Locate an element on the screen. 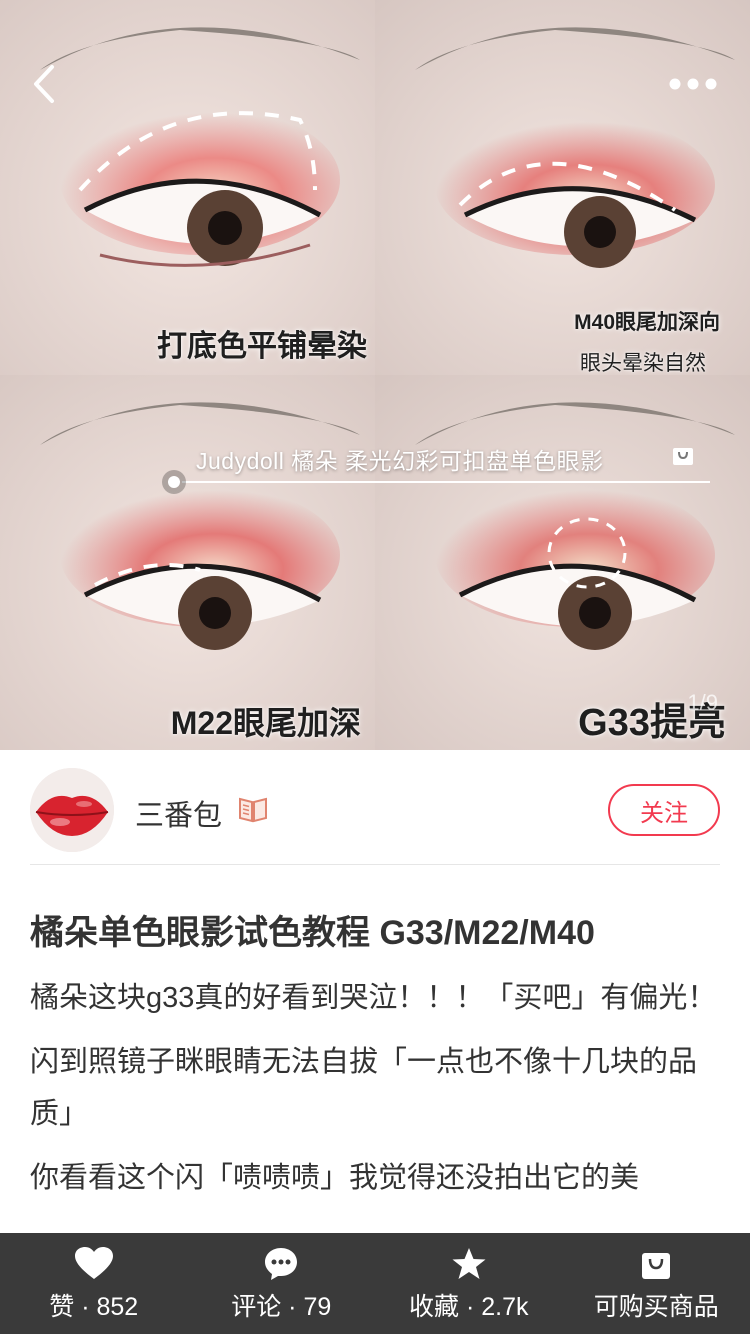  heart-icon is located at coordinates (93, 1264).